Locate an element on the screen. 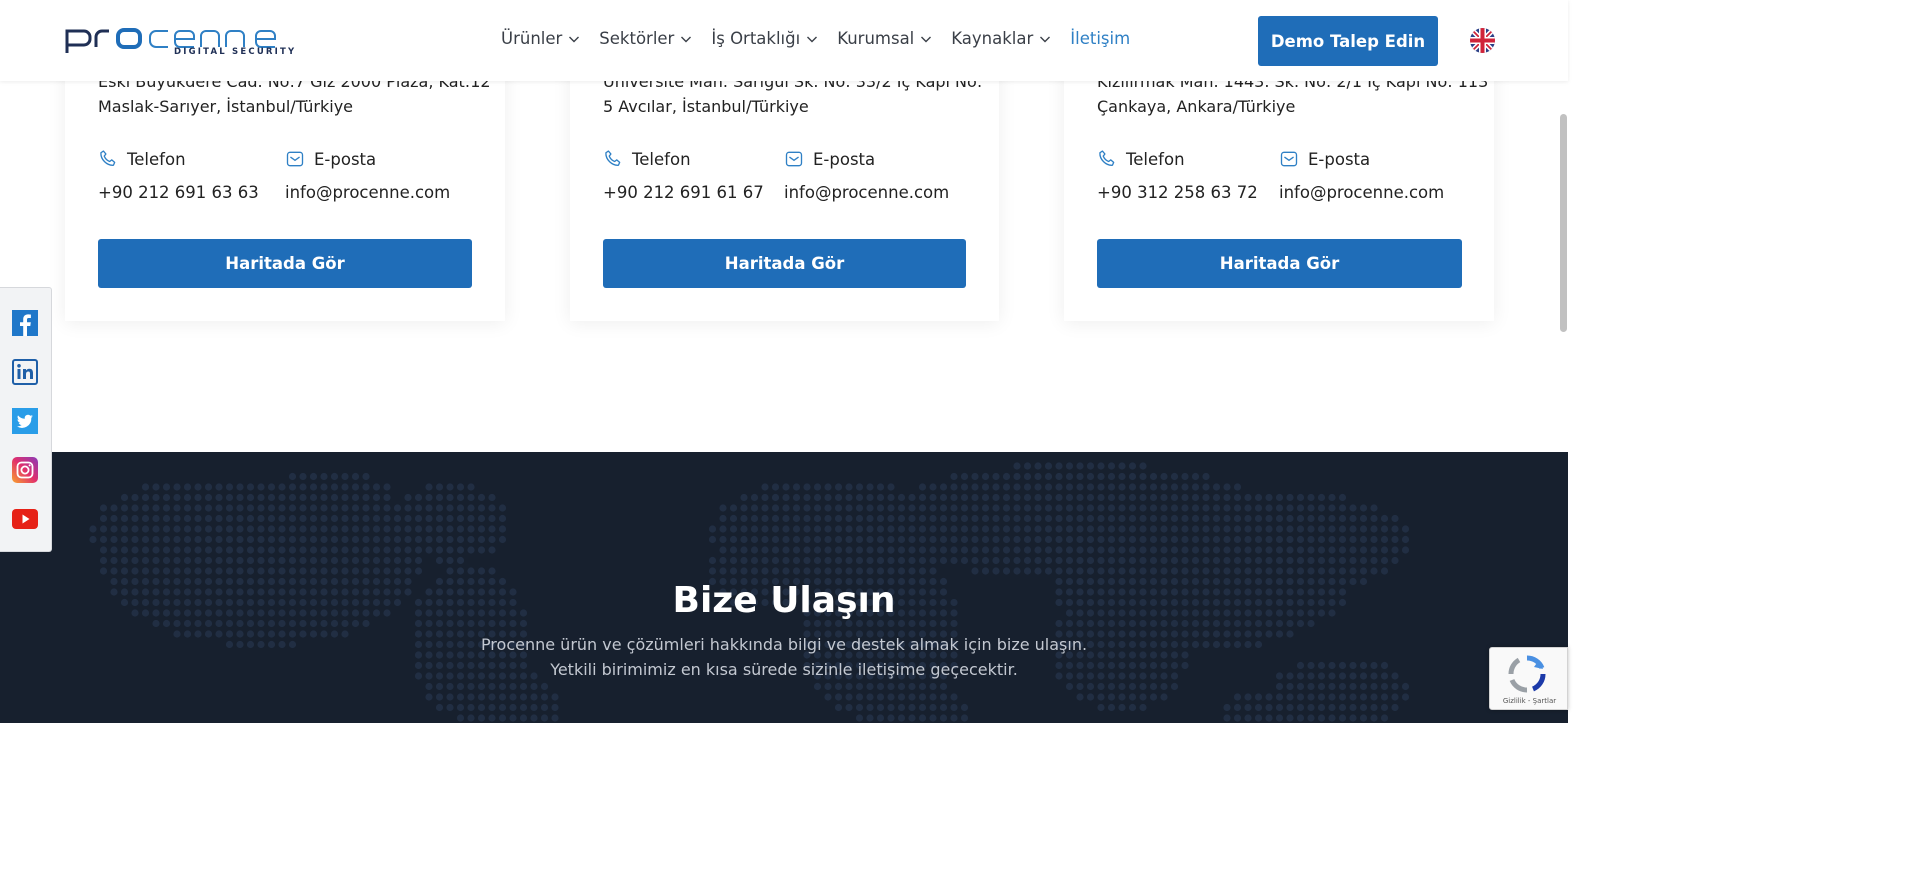 The width and height of the screenshot is (1920, 885). address-line-2: 5 Avcılar, İstanbul/Türkiye is located at coordinates (706, 106).